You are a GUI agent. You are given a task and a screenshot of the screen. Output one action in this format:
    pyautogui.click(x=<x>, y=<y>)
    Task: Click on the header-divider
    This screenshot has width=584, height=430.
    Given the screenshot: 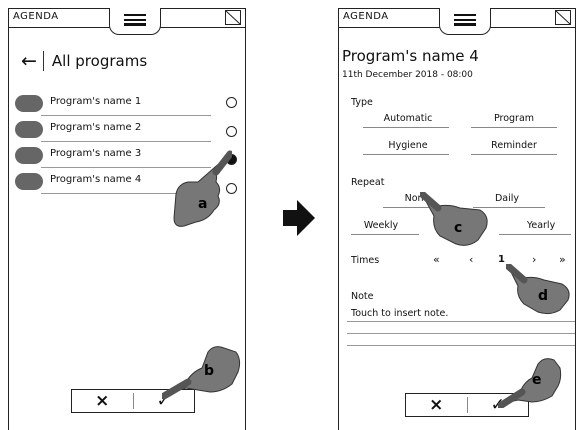 What is the action you would take?
    pyautogui.click(x=43, y=61)
    